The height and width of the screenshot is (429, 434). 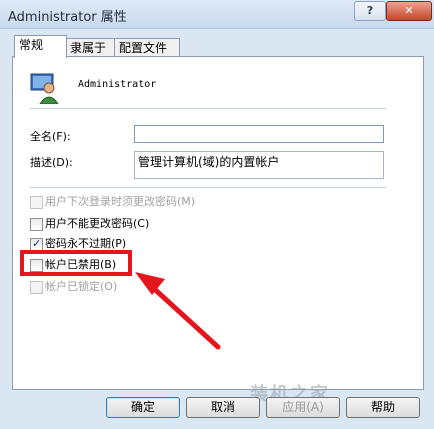 What do you see at coordinates (217, 14) in the screenshot?
I see `title-bar: Administrator 属性 ? ✕` at bounding box center [217, 14].